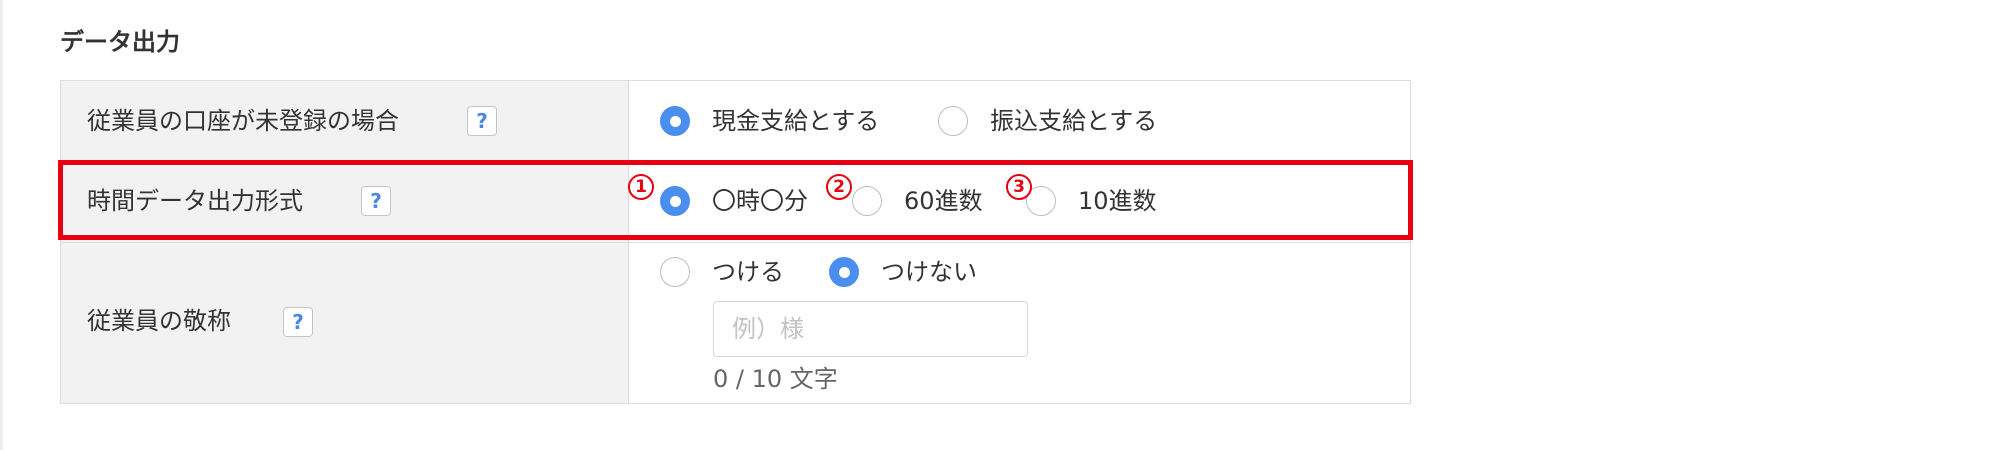  Describe the element at coordinates (839, 187) in the screenshot. I see `marker-2: 2` at that location.